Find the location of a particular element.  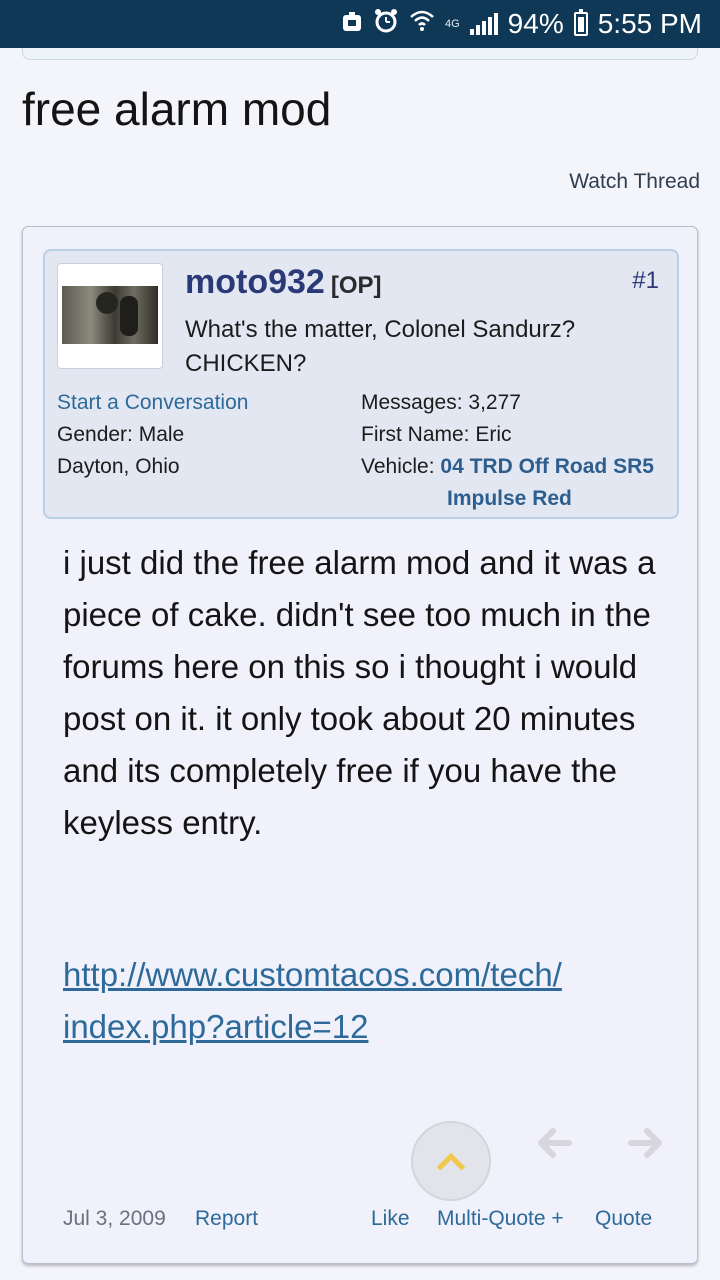

watch-thread-link: Watch Thread is located at coordinates (634, 182).